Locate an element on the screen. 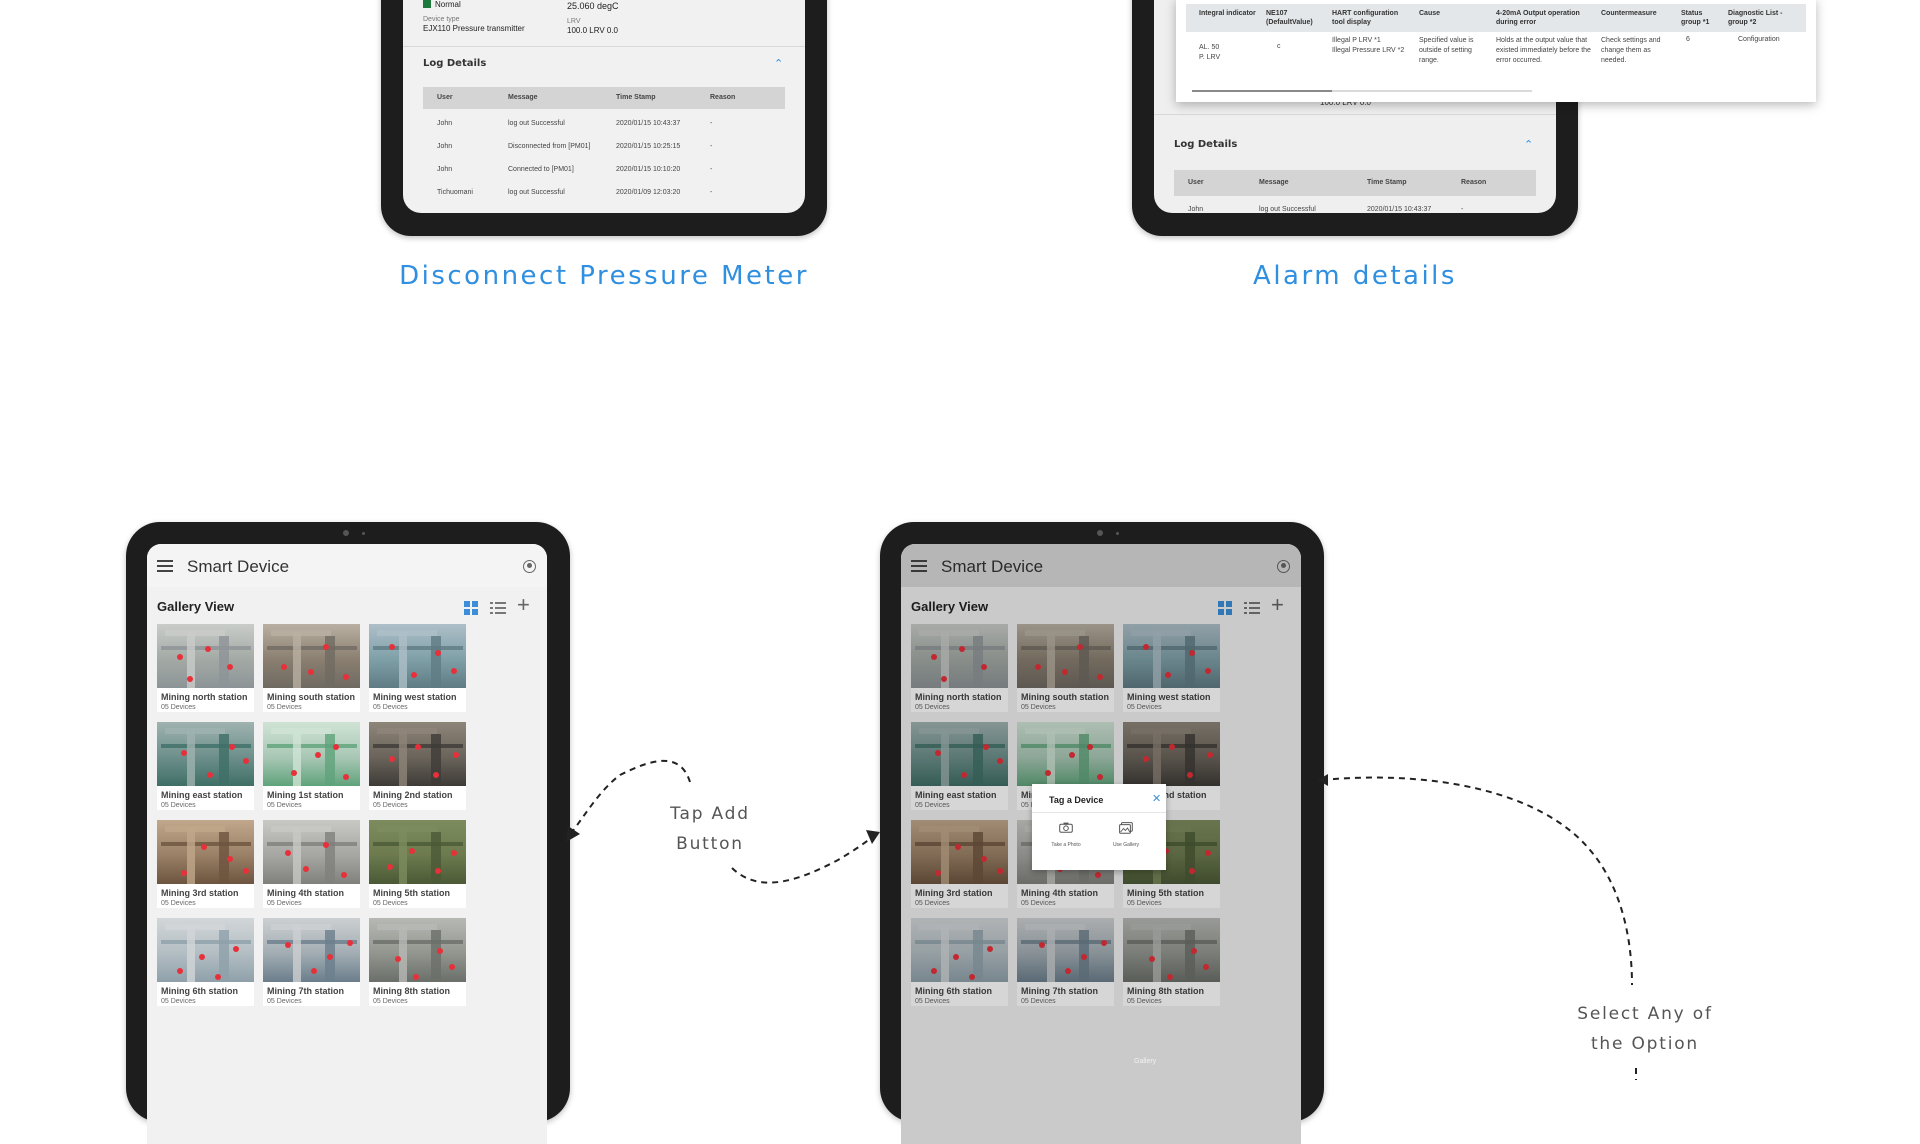 The width and height of the screenshot is (1920, 1144). arrow-to-tap-add is located at coordinates (631, 796).